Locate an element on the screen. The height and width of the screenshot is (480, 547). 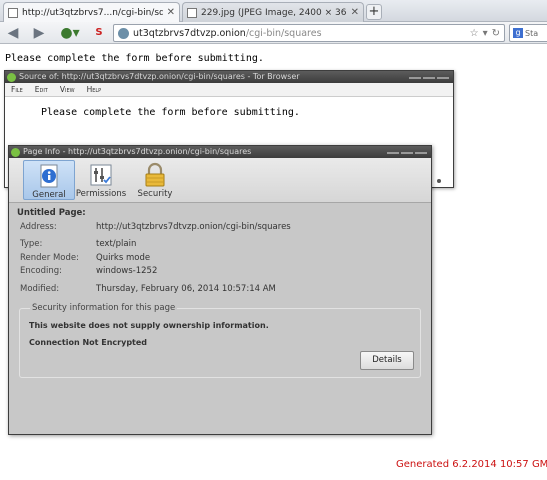
site-identity-icon is located at coordinates (123, 33).